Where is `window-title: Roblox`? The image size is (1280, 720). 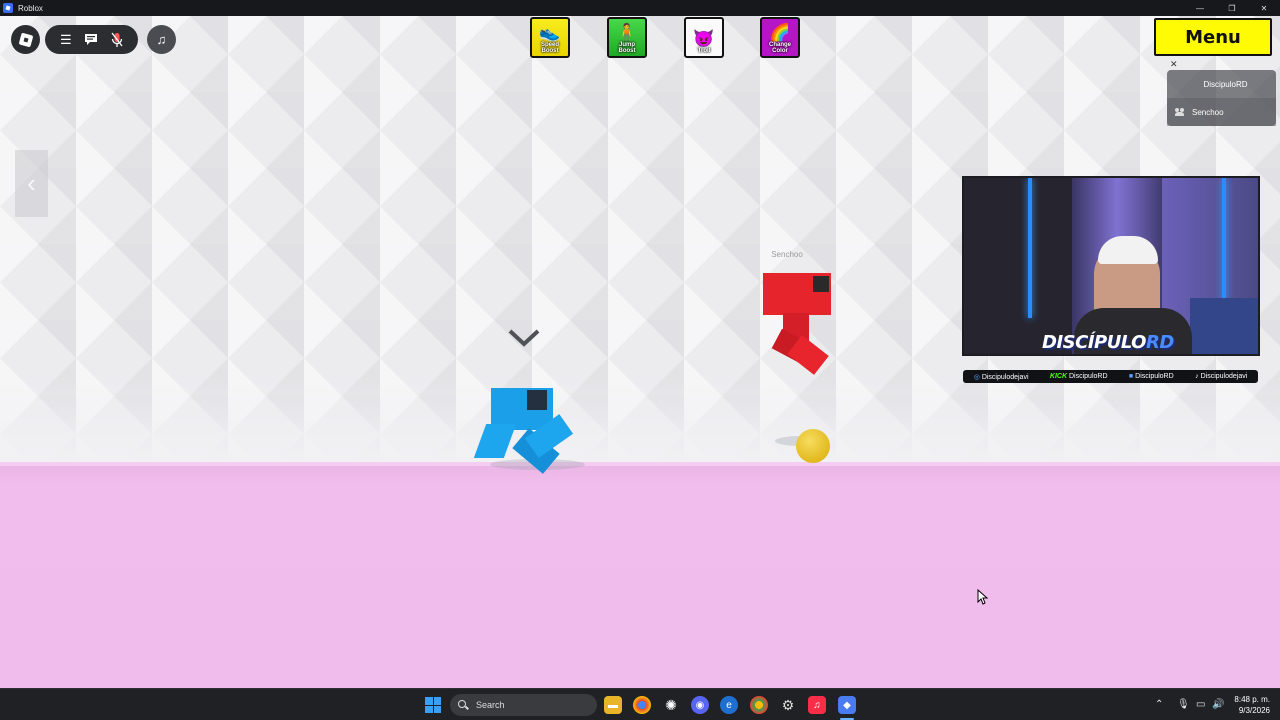
window-title: Roblox is located at coordinates (30, 8).